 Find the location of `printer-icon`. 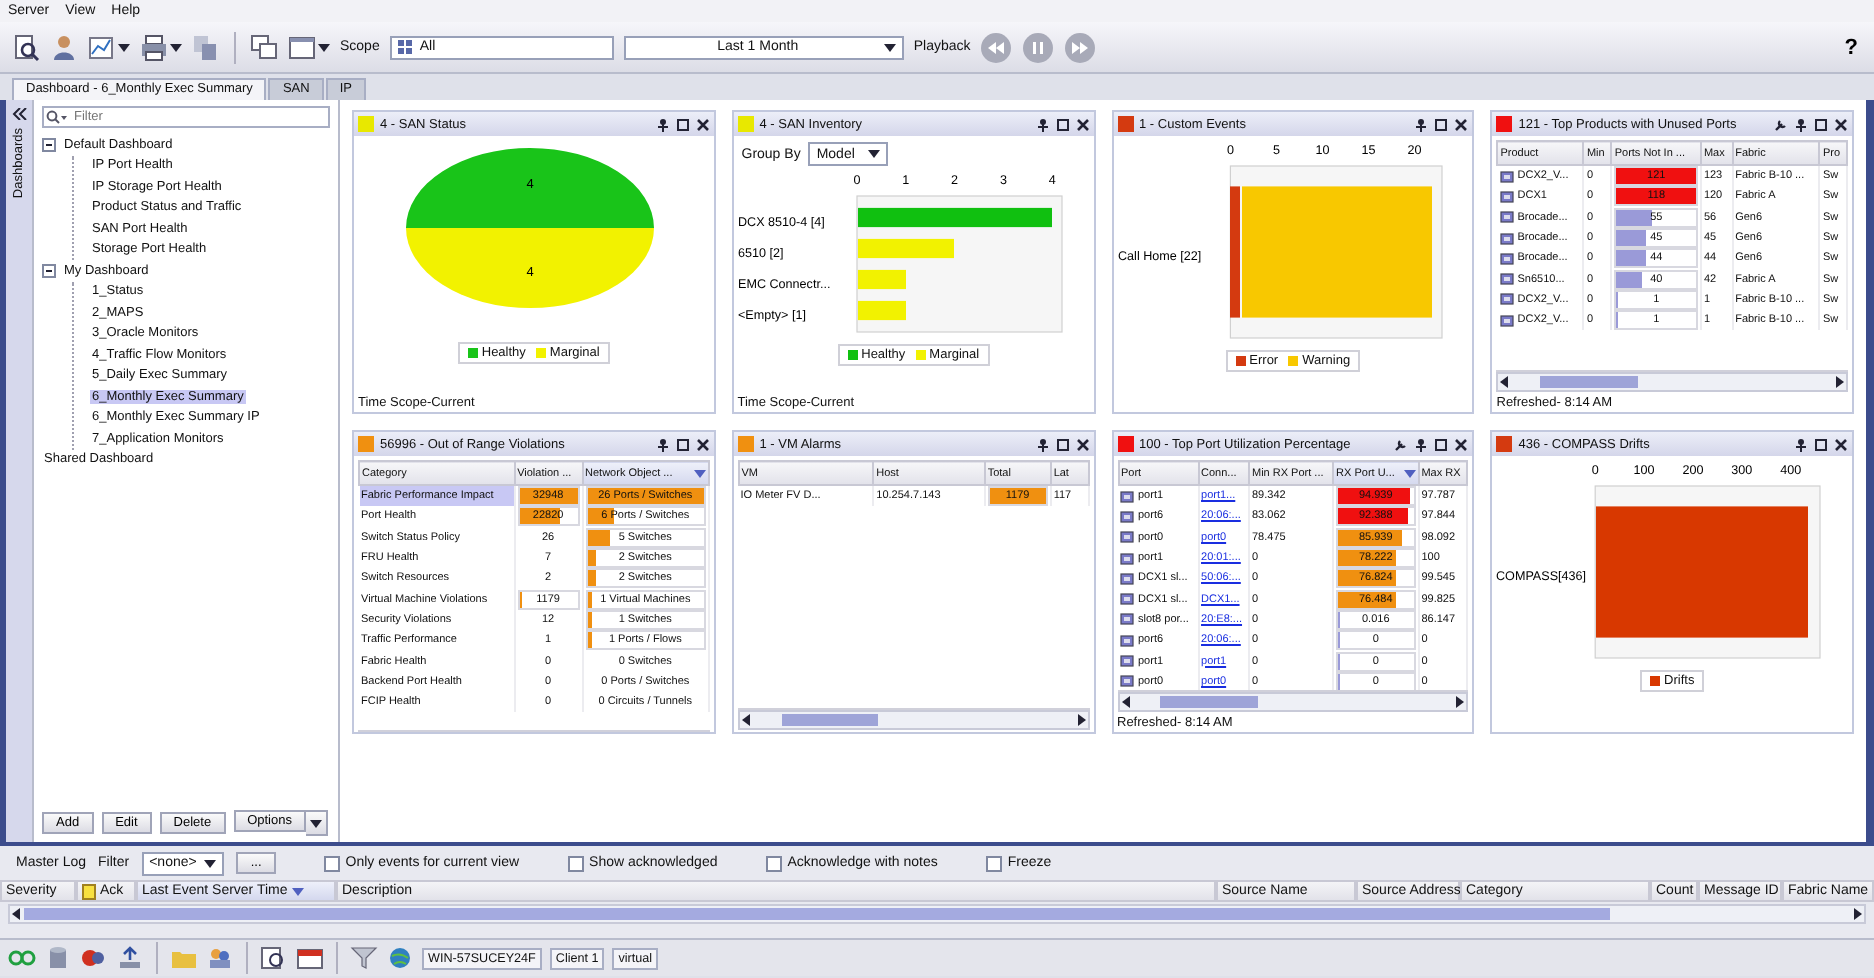

printer-icon is located at coordinates (154, 47).